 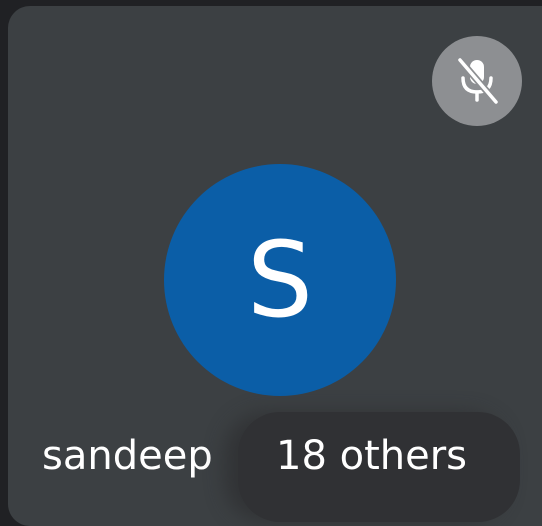 I want to click on participant-name: sandeep, so click(x=127, y=456).